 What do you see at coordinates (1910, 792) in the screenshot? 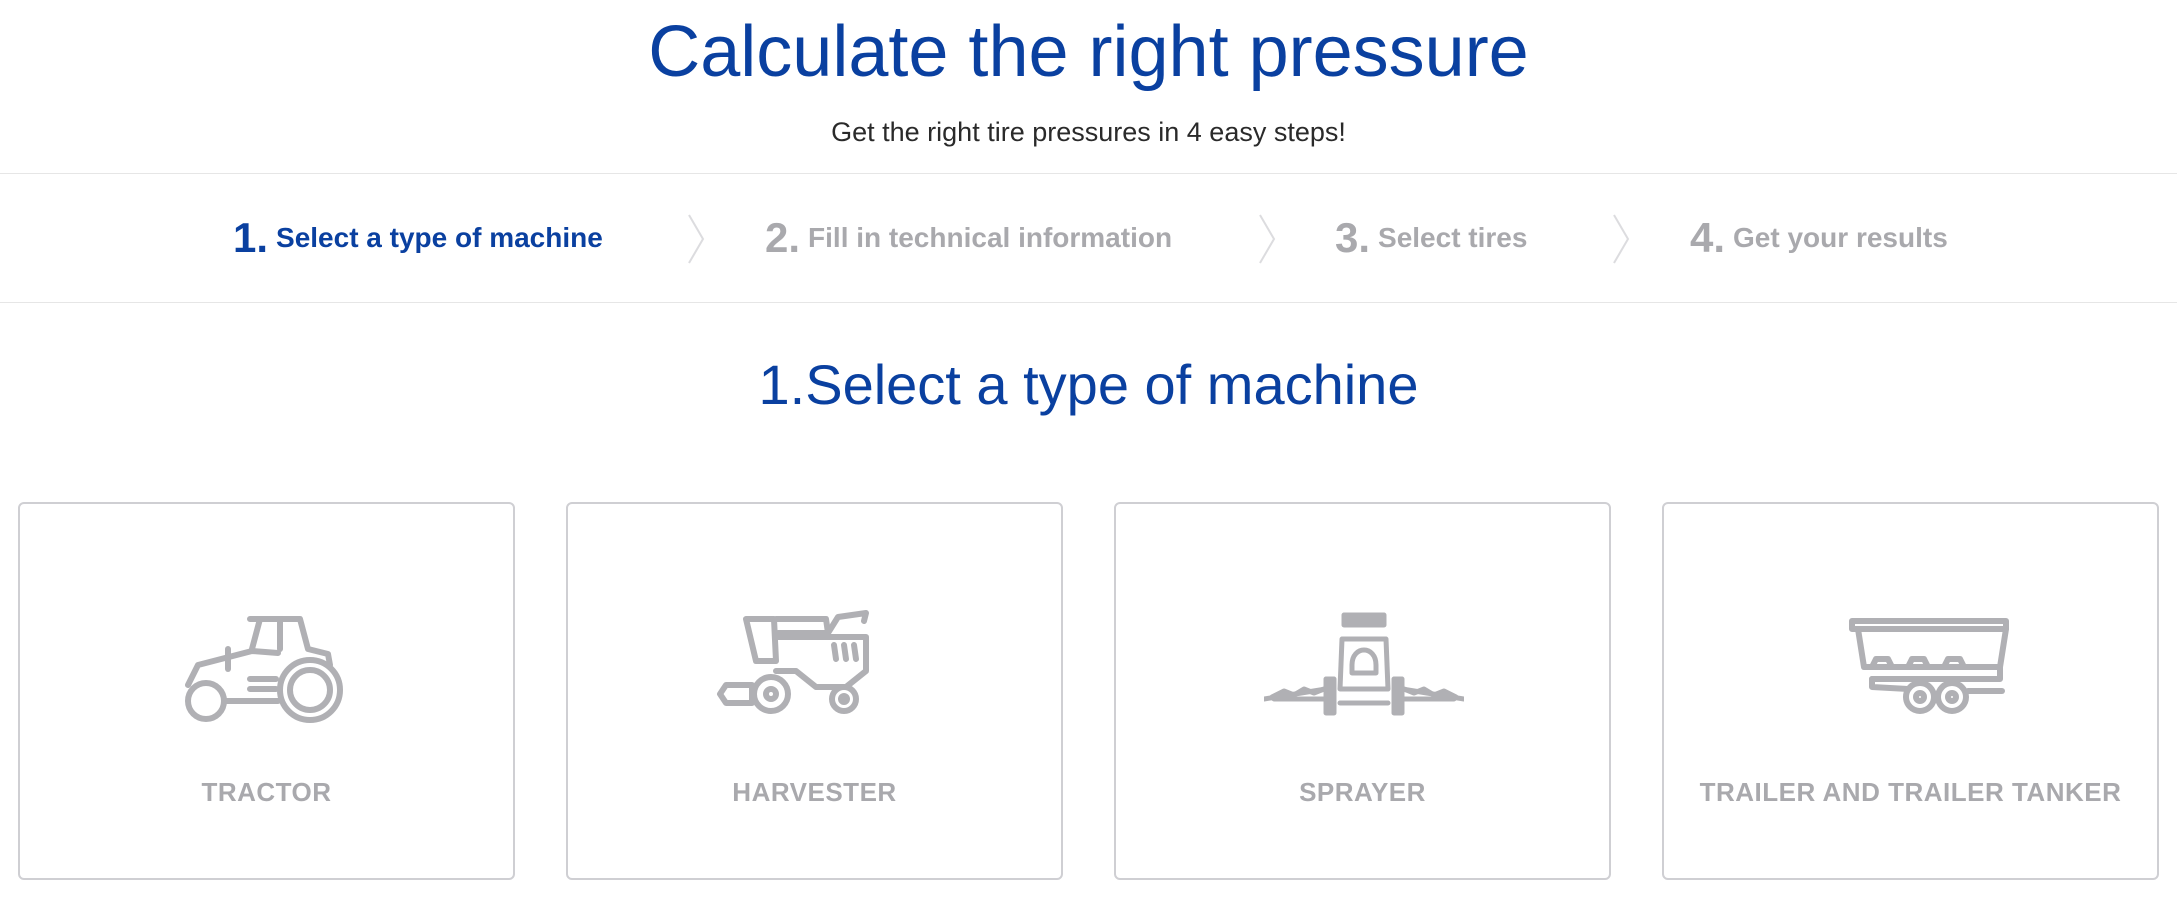
I see `machine-label-trailer: TRAILER AND TRAILER TANKER` at bounding box center [1910, 792].